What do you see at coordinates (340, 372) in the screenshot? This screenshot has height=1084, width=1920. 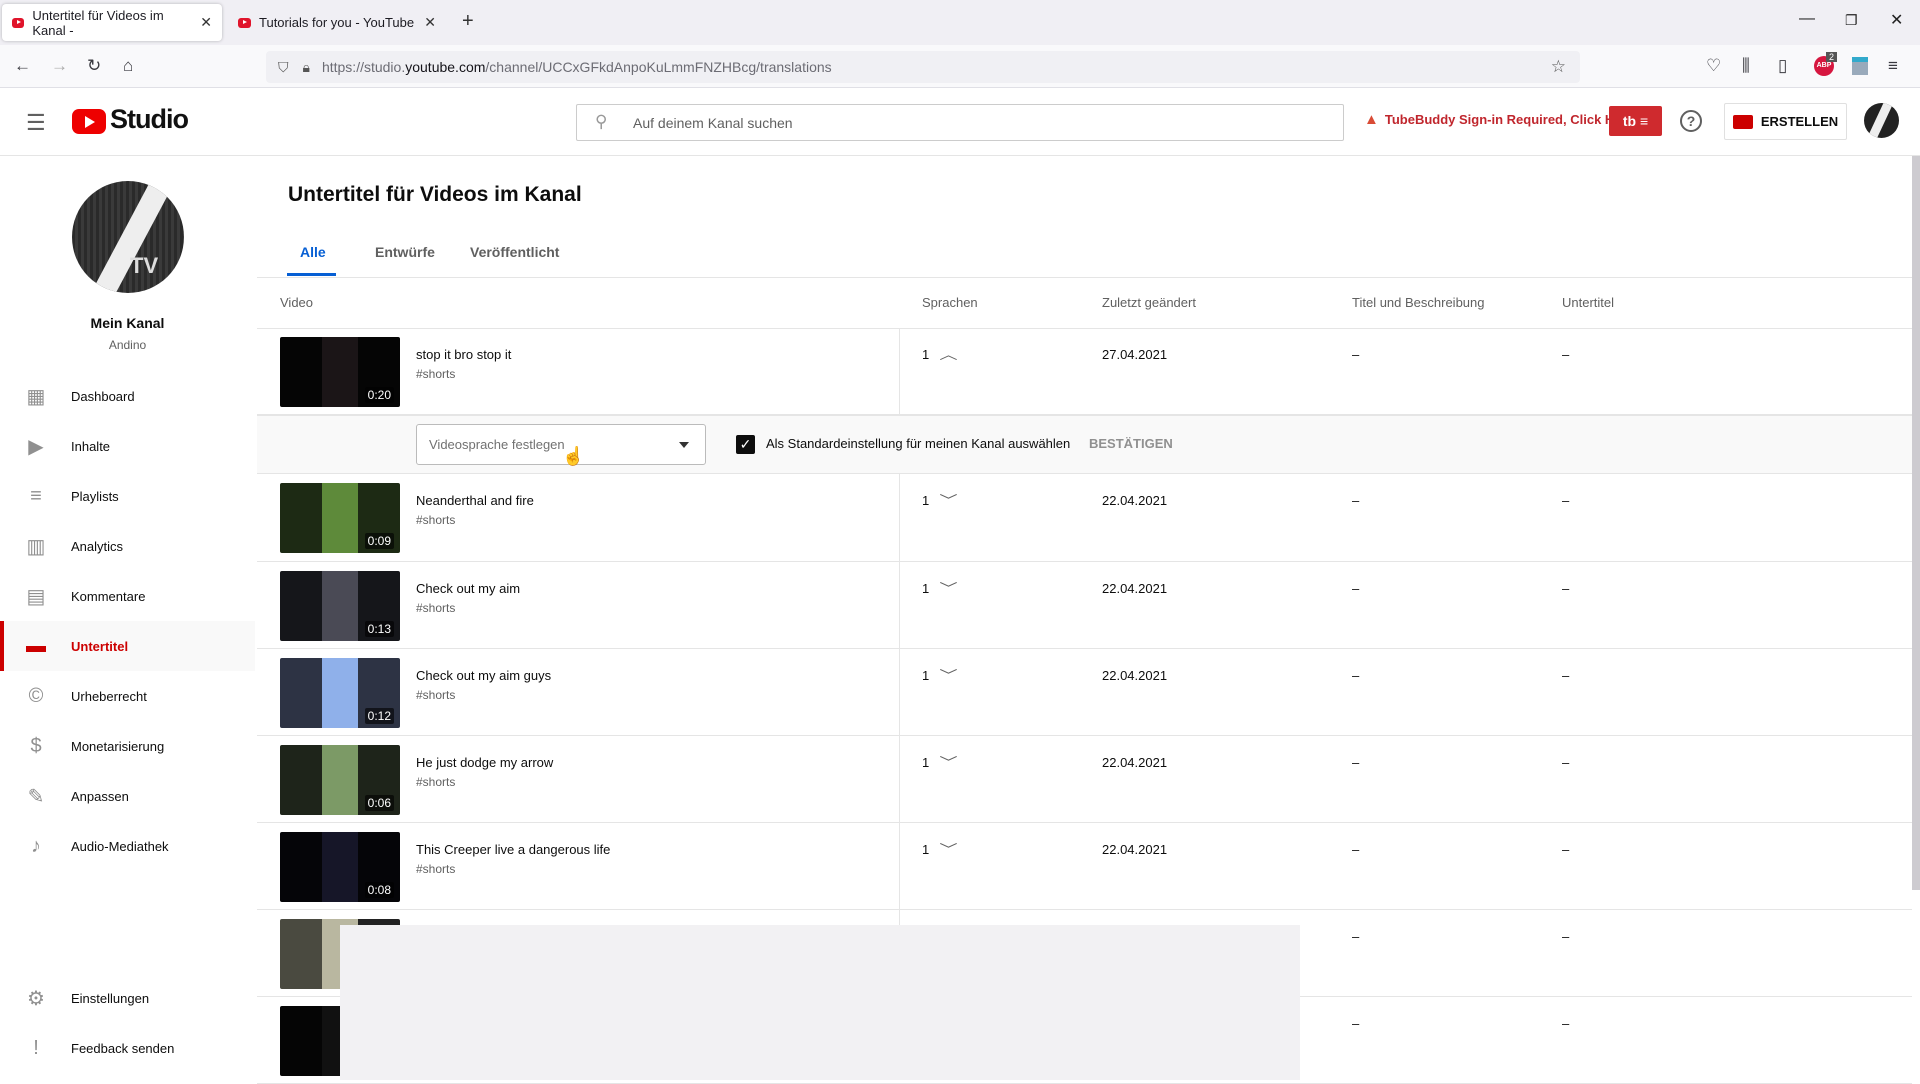 I see `video-thumbnail: 0:20` at bounding box center [340, 372].